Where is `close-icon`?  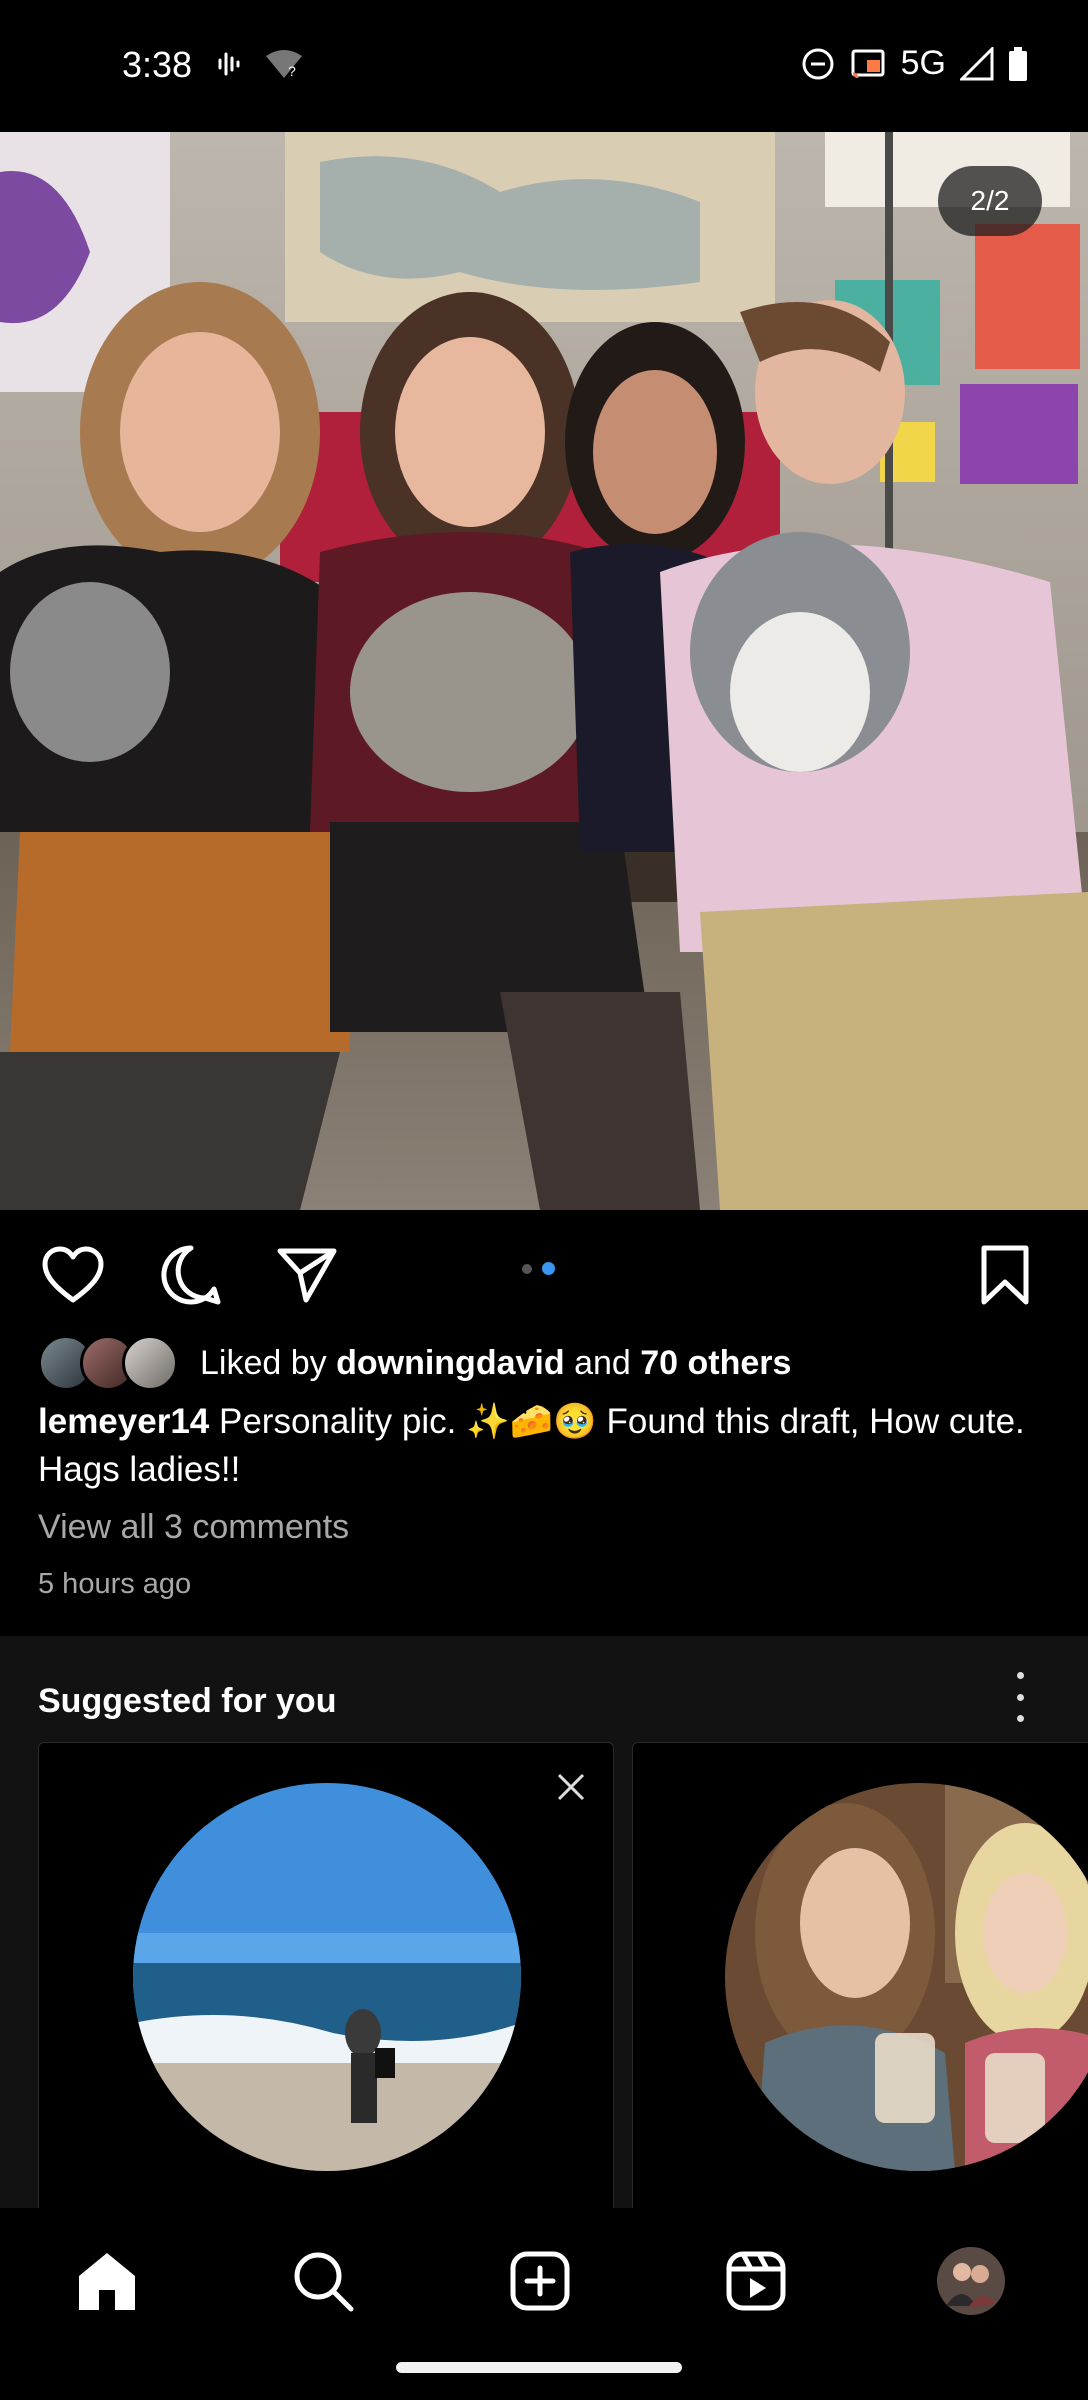 close-icon is located at coordinates (571, 1787).